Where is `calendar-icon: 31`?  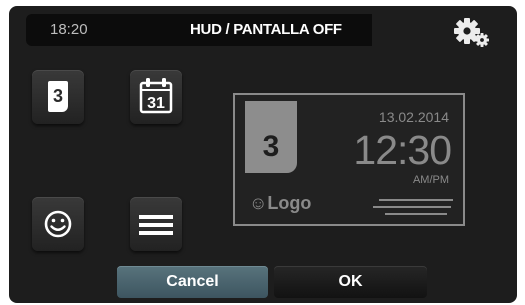 calendar-icon: 31 is located at coordinates (156, 96).